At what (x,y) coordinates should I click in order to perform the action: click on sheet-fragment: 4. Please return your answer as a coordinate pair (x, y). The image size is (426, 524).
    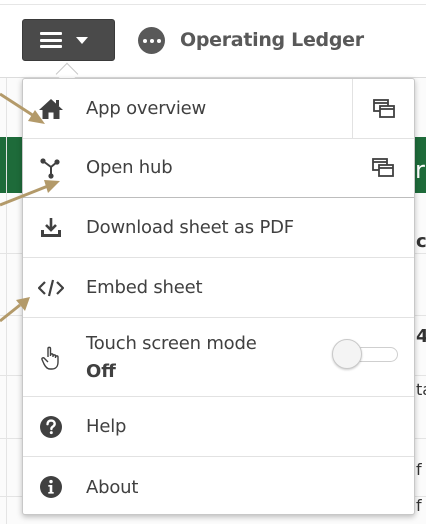
    Looking at the image, I should click on (421, 336).